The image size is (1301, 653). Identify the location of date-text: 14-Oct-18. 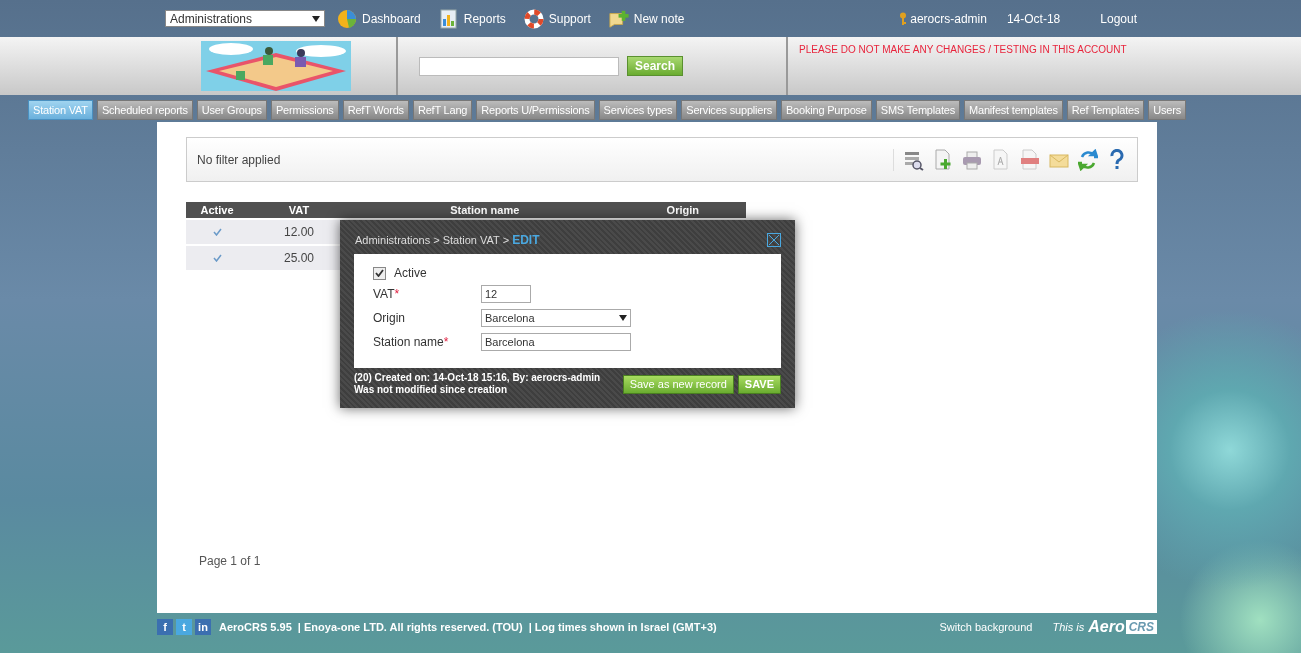
(1033, 18).